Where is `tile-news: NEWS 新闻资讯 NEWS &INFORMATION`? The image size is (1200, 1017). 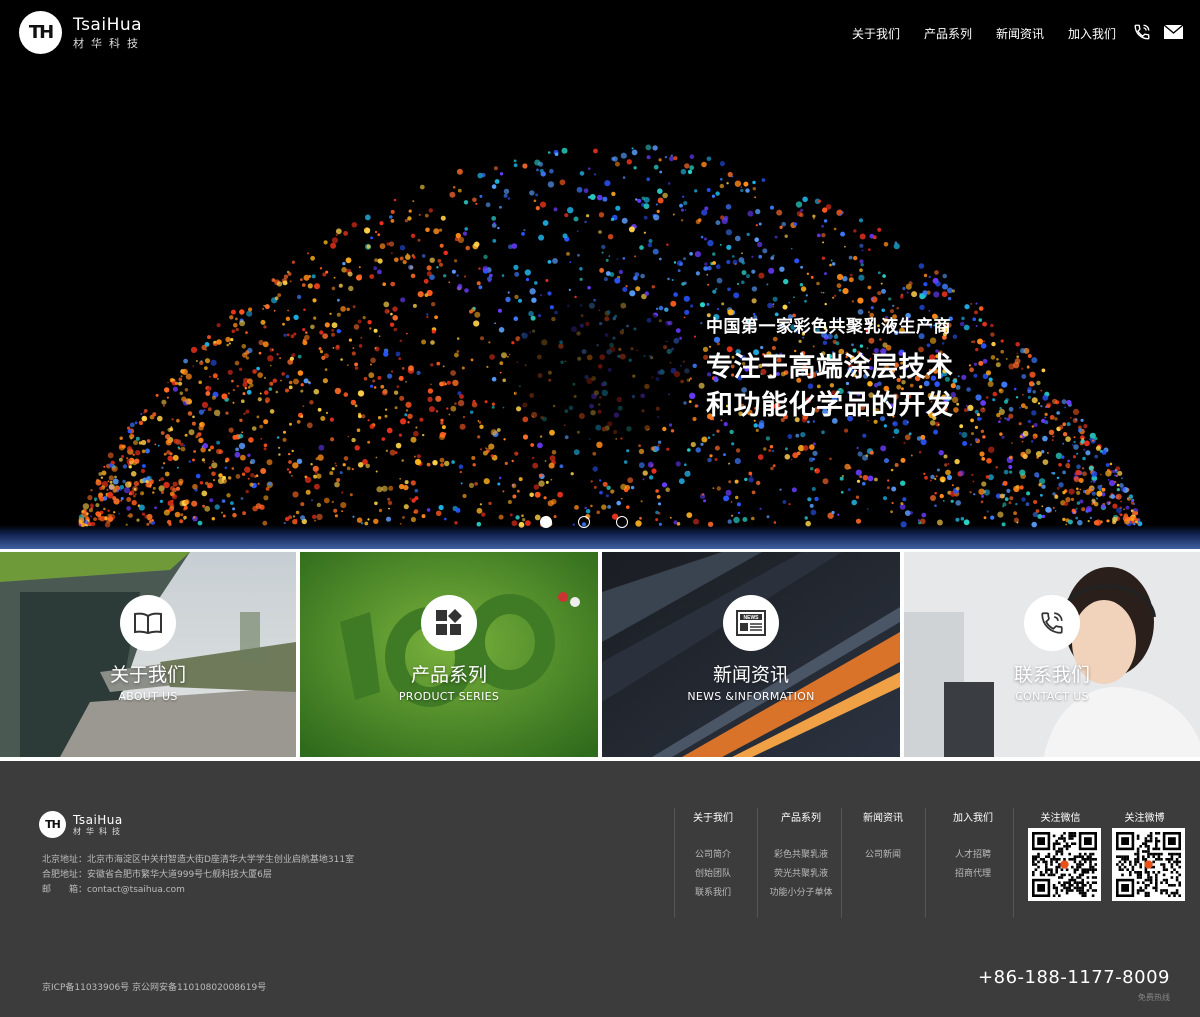
tile-news: NEWS 新闻资讯 NEWS &INFORMATION is located at coordinates (751, 654).